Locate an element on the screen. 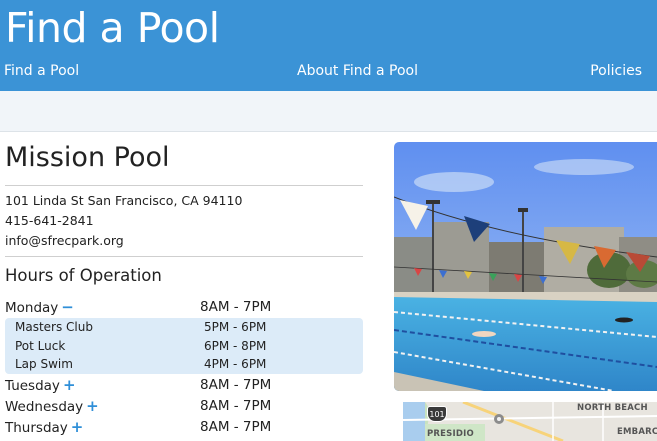  day-name: Tuesday is located at coordinates (32, 386).